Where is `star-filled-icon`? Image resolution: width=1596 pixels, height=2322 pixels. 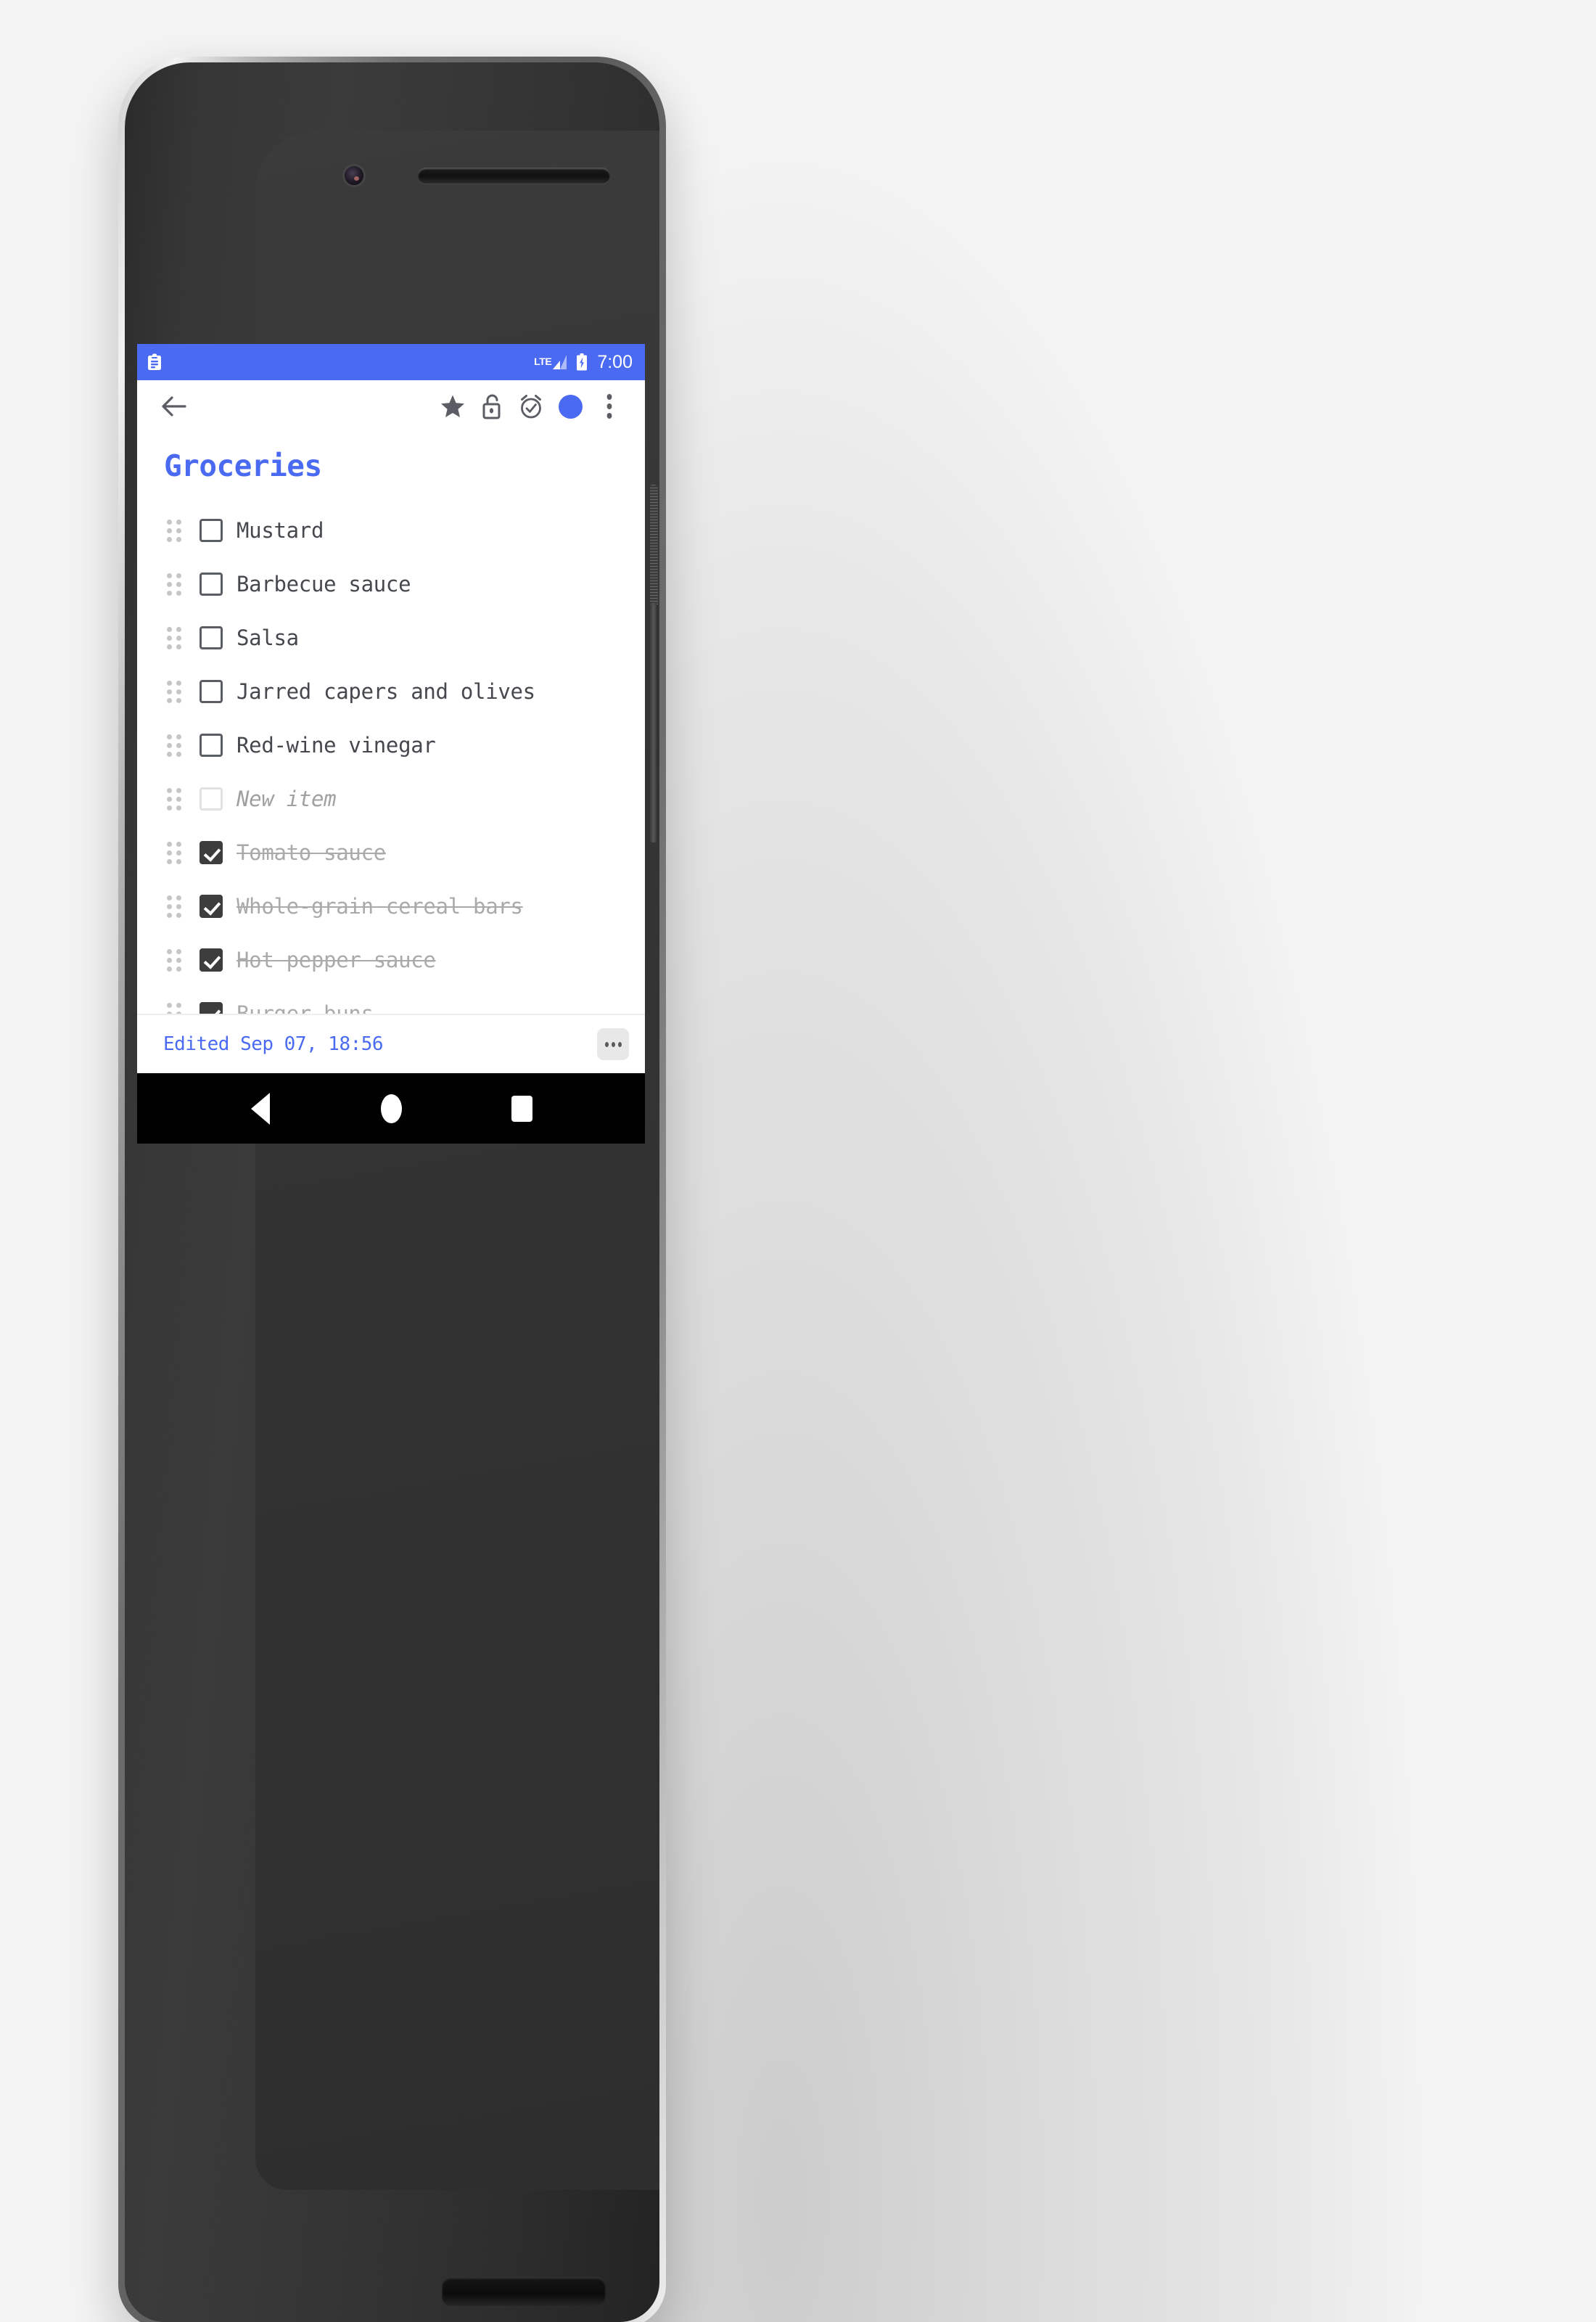 star-filled-icon is located at coordinates (453, 407).